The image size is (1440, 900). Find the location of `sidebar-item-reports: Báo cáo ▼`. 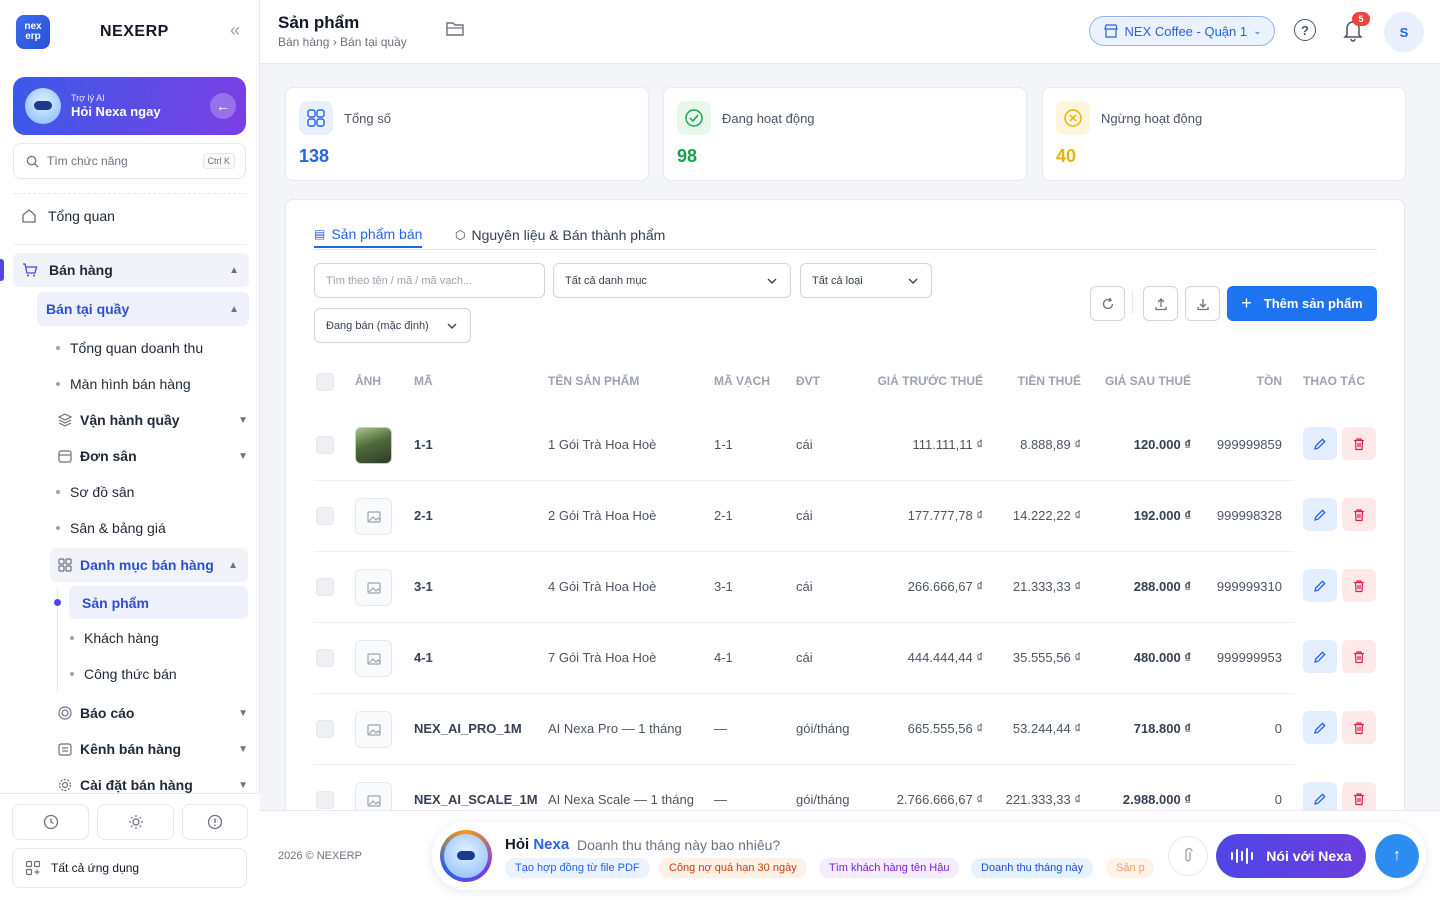

sidebar-item-reports: Báo cáo ▼ is located at coordinates (152, 713).